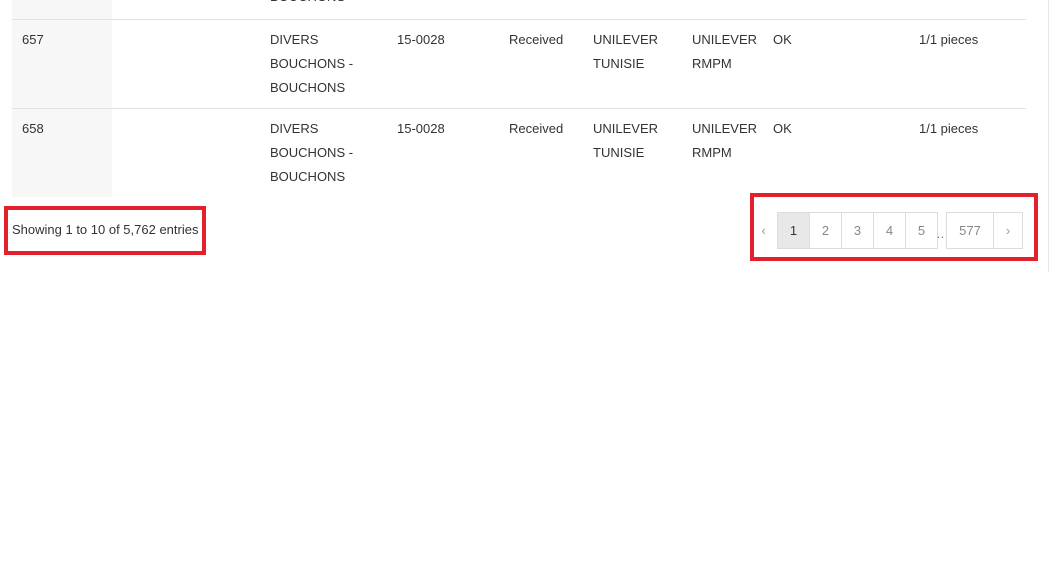 This screenshot has height=581, width=1051. Describe the element at coordinates (33, 128) in the screenshot. I see `cell-id: 658` at that location.